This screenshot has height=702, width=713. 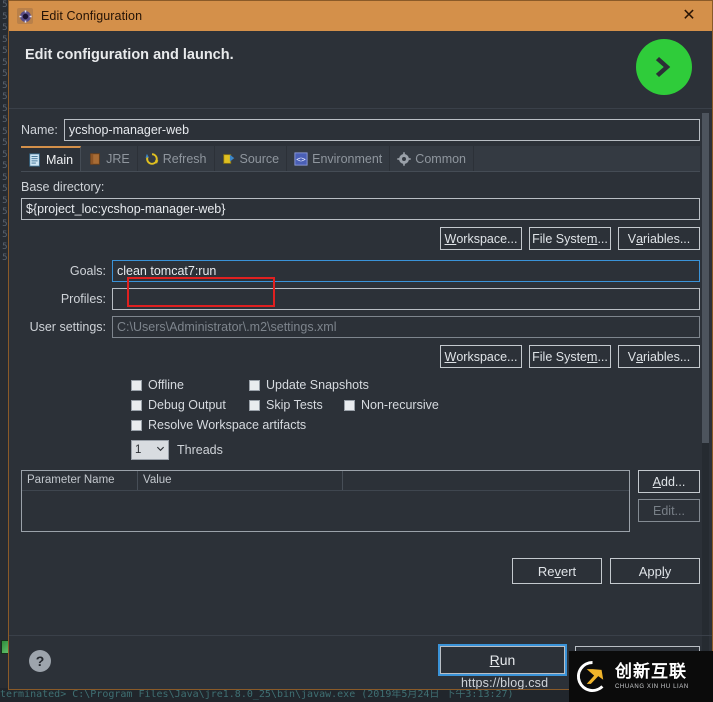 What do you see at coordinates (229, 159) in the screenshot?
I see `source-icon` at bounding box center [229, 159].